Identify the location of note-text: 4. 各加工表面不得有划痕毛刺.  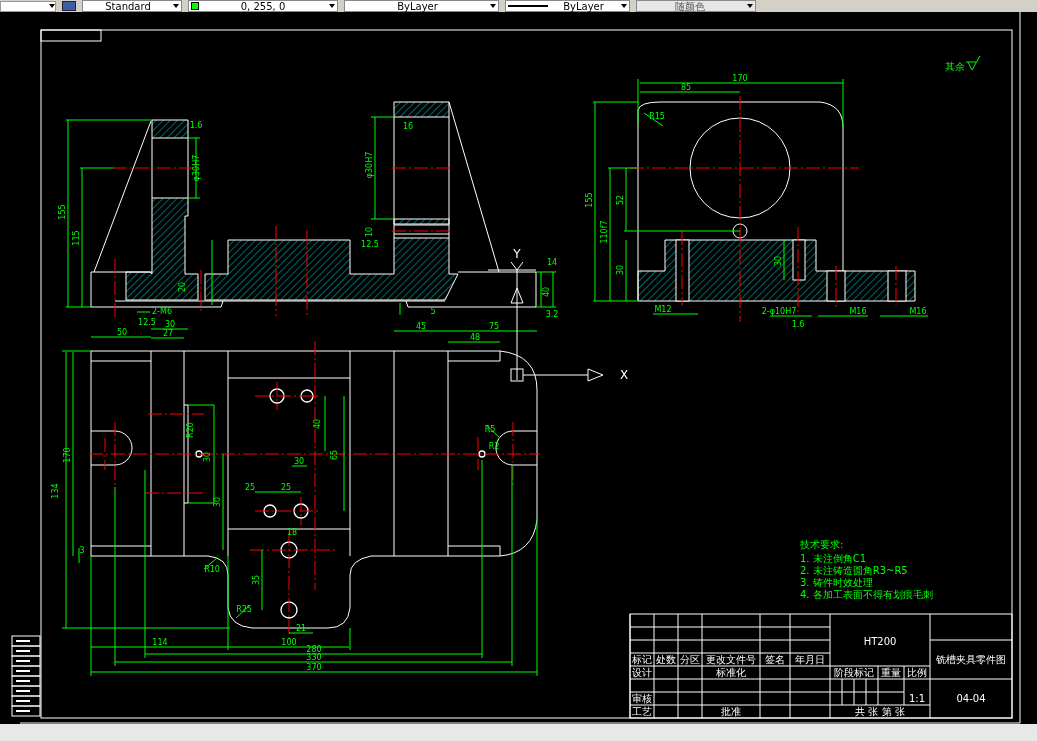
(866, 594).